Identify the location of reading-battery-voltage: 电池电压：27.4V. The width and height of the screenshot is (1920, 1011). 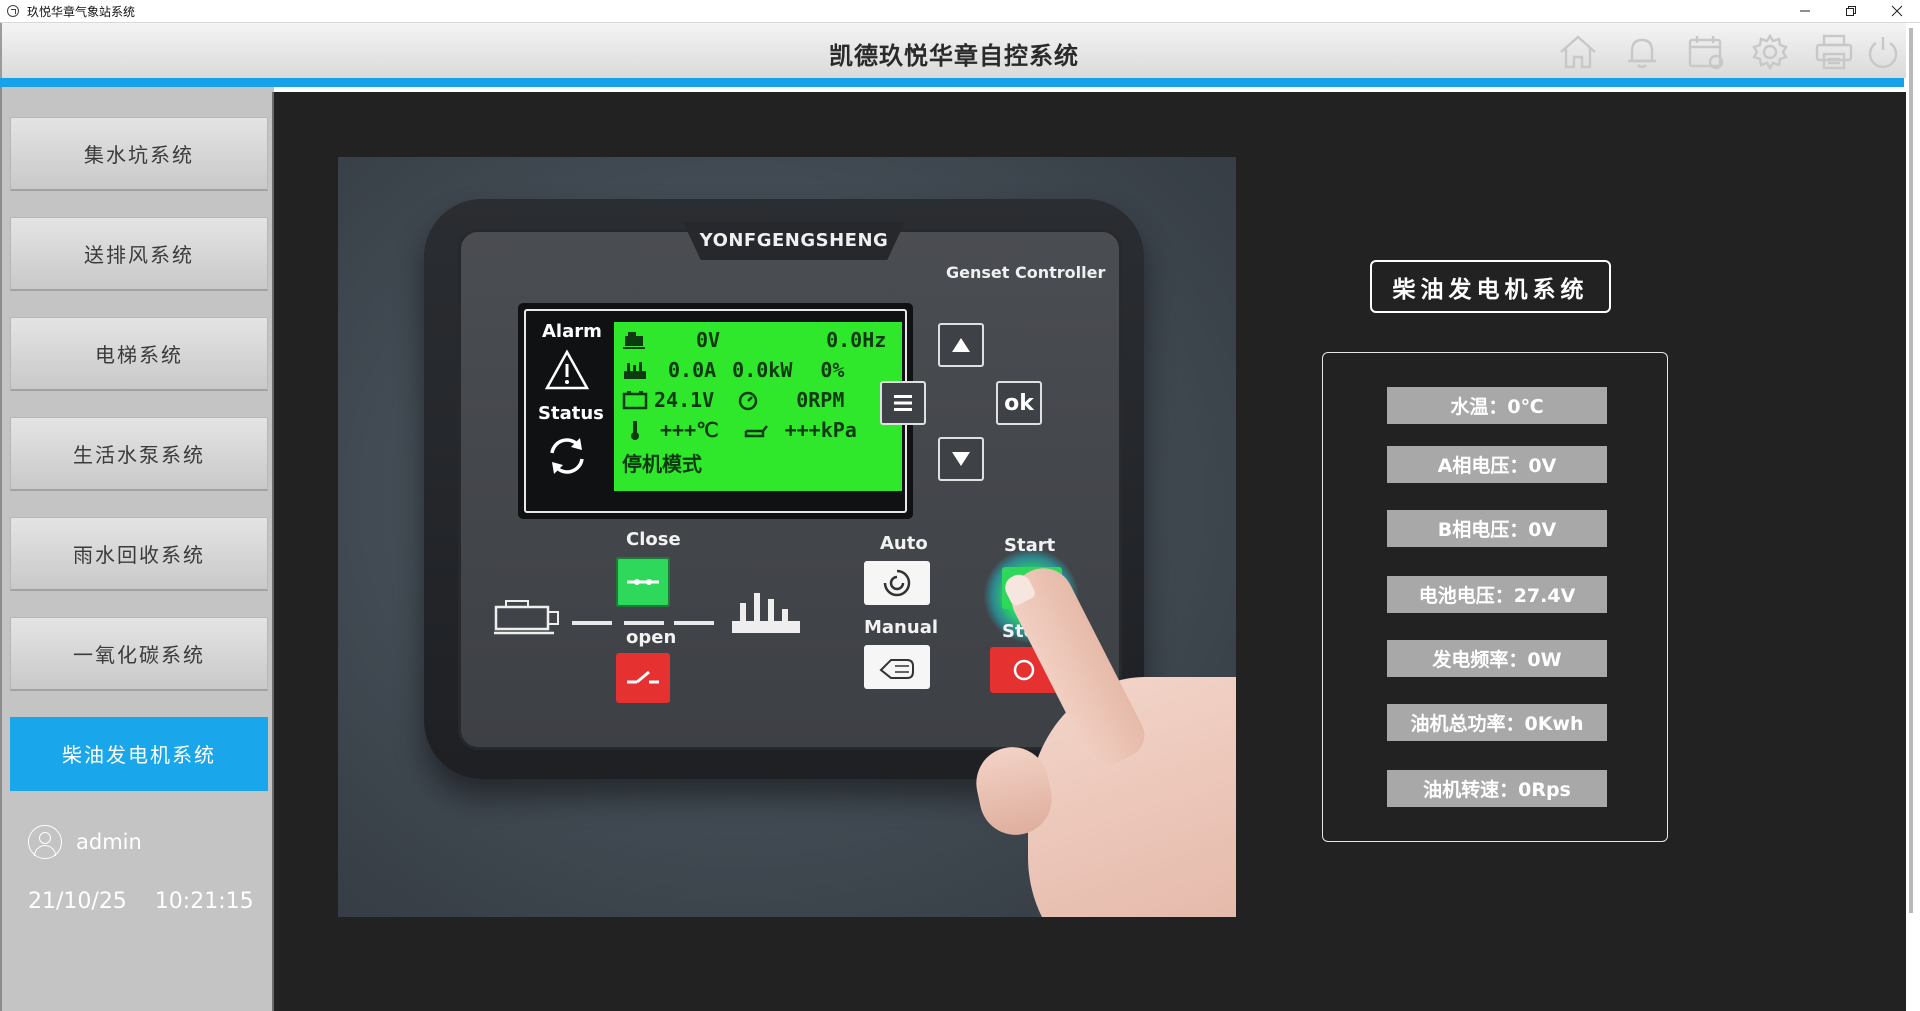
(1497, 594).